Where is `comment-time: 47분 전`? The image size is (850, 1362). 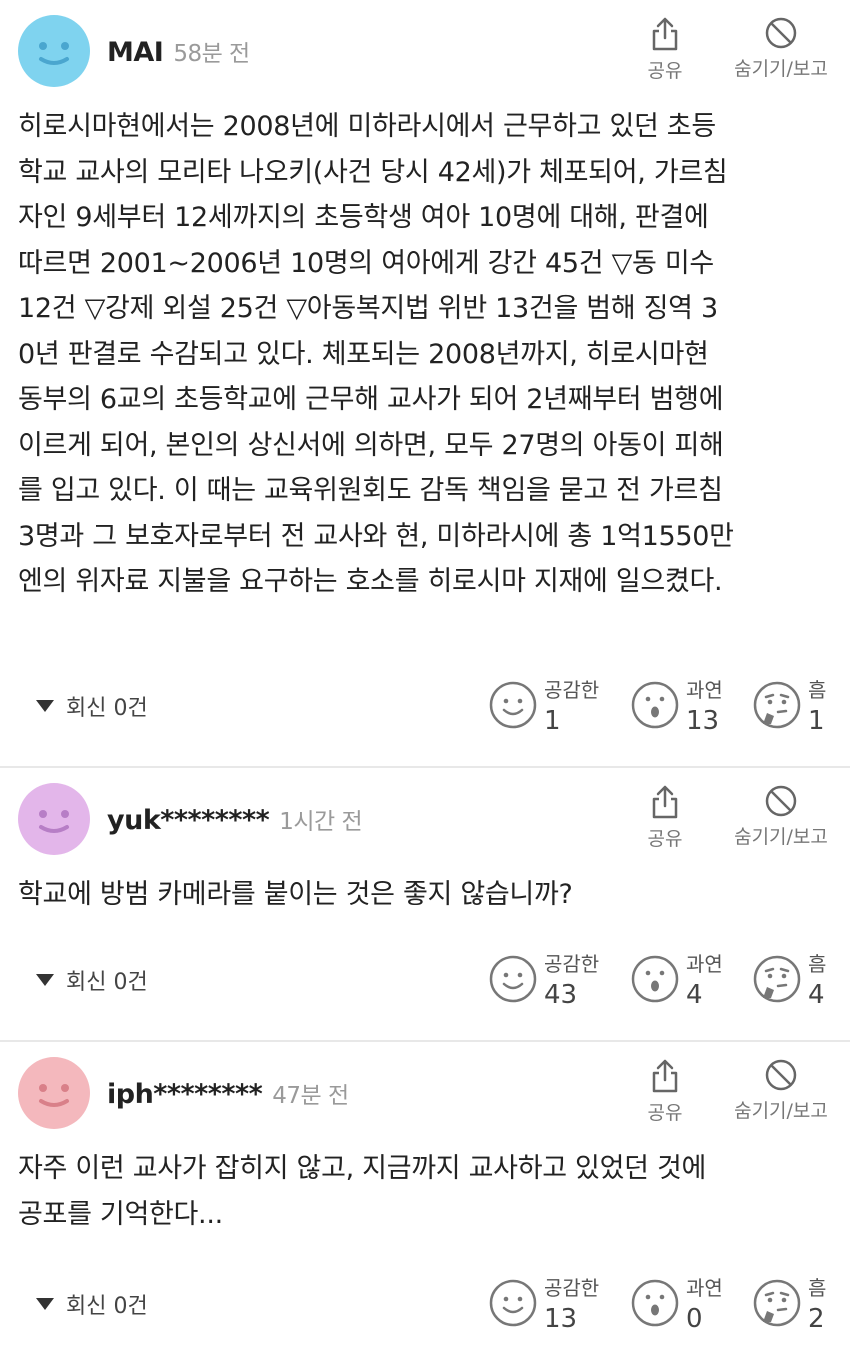 comment-time: 47분 전 is located at coordinates (310, 1096).